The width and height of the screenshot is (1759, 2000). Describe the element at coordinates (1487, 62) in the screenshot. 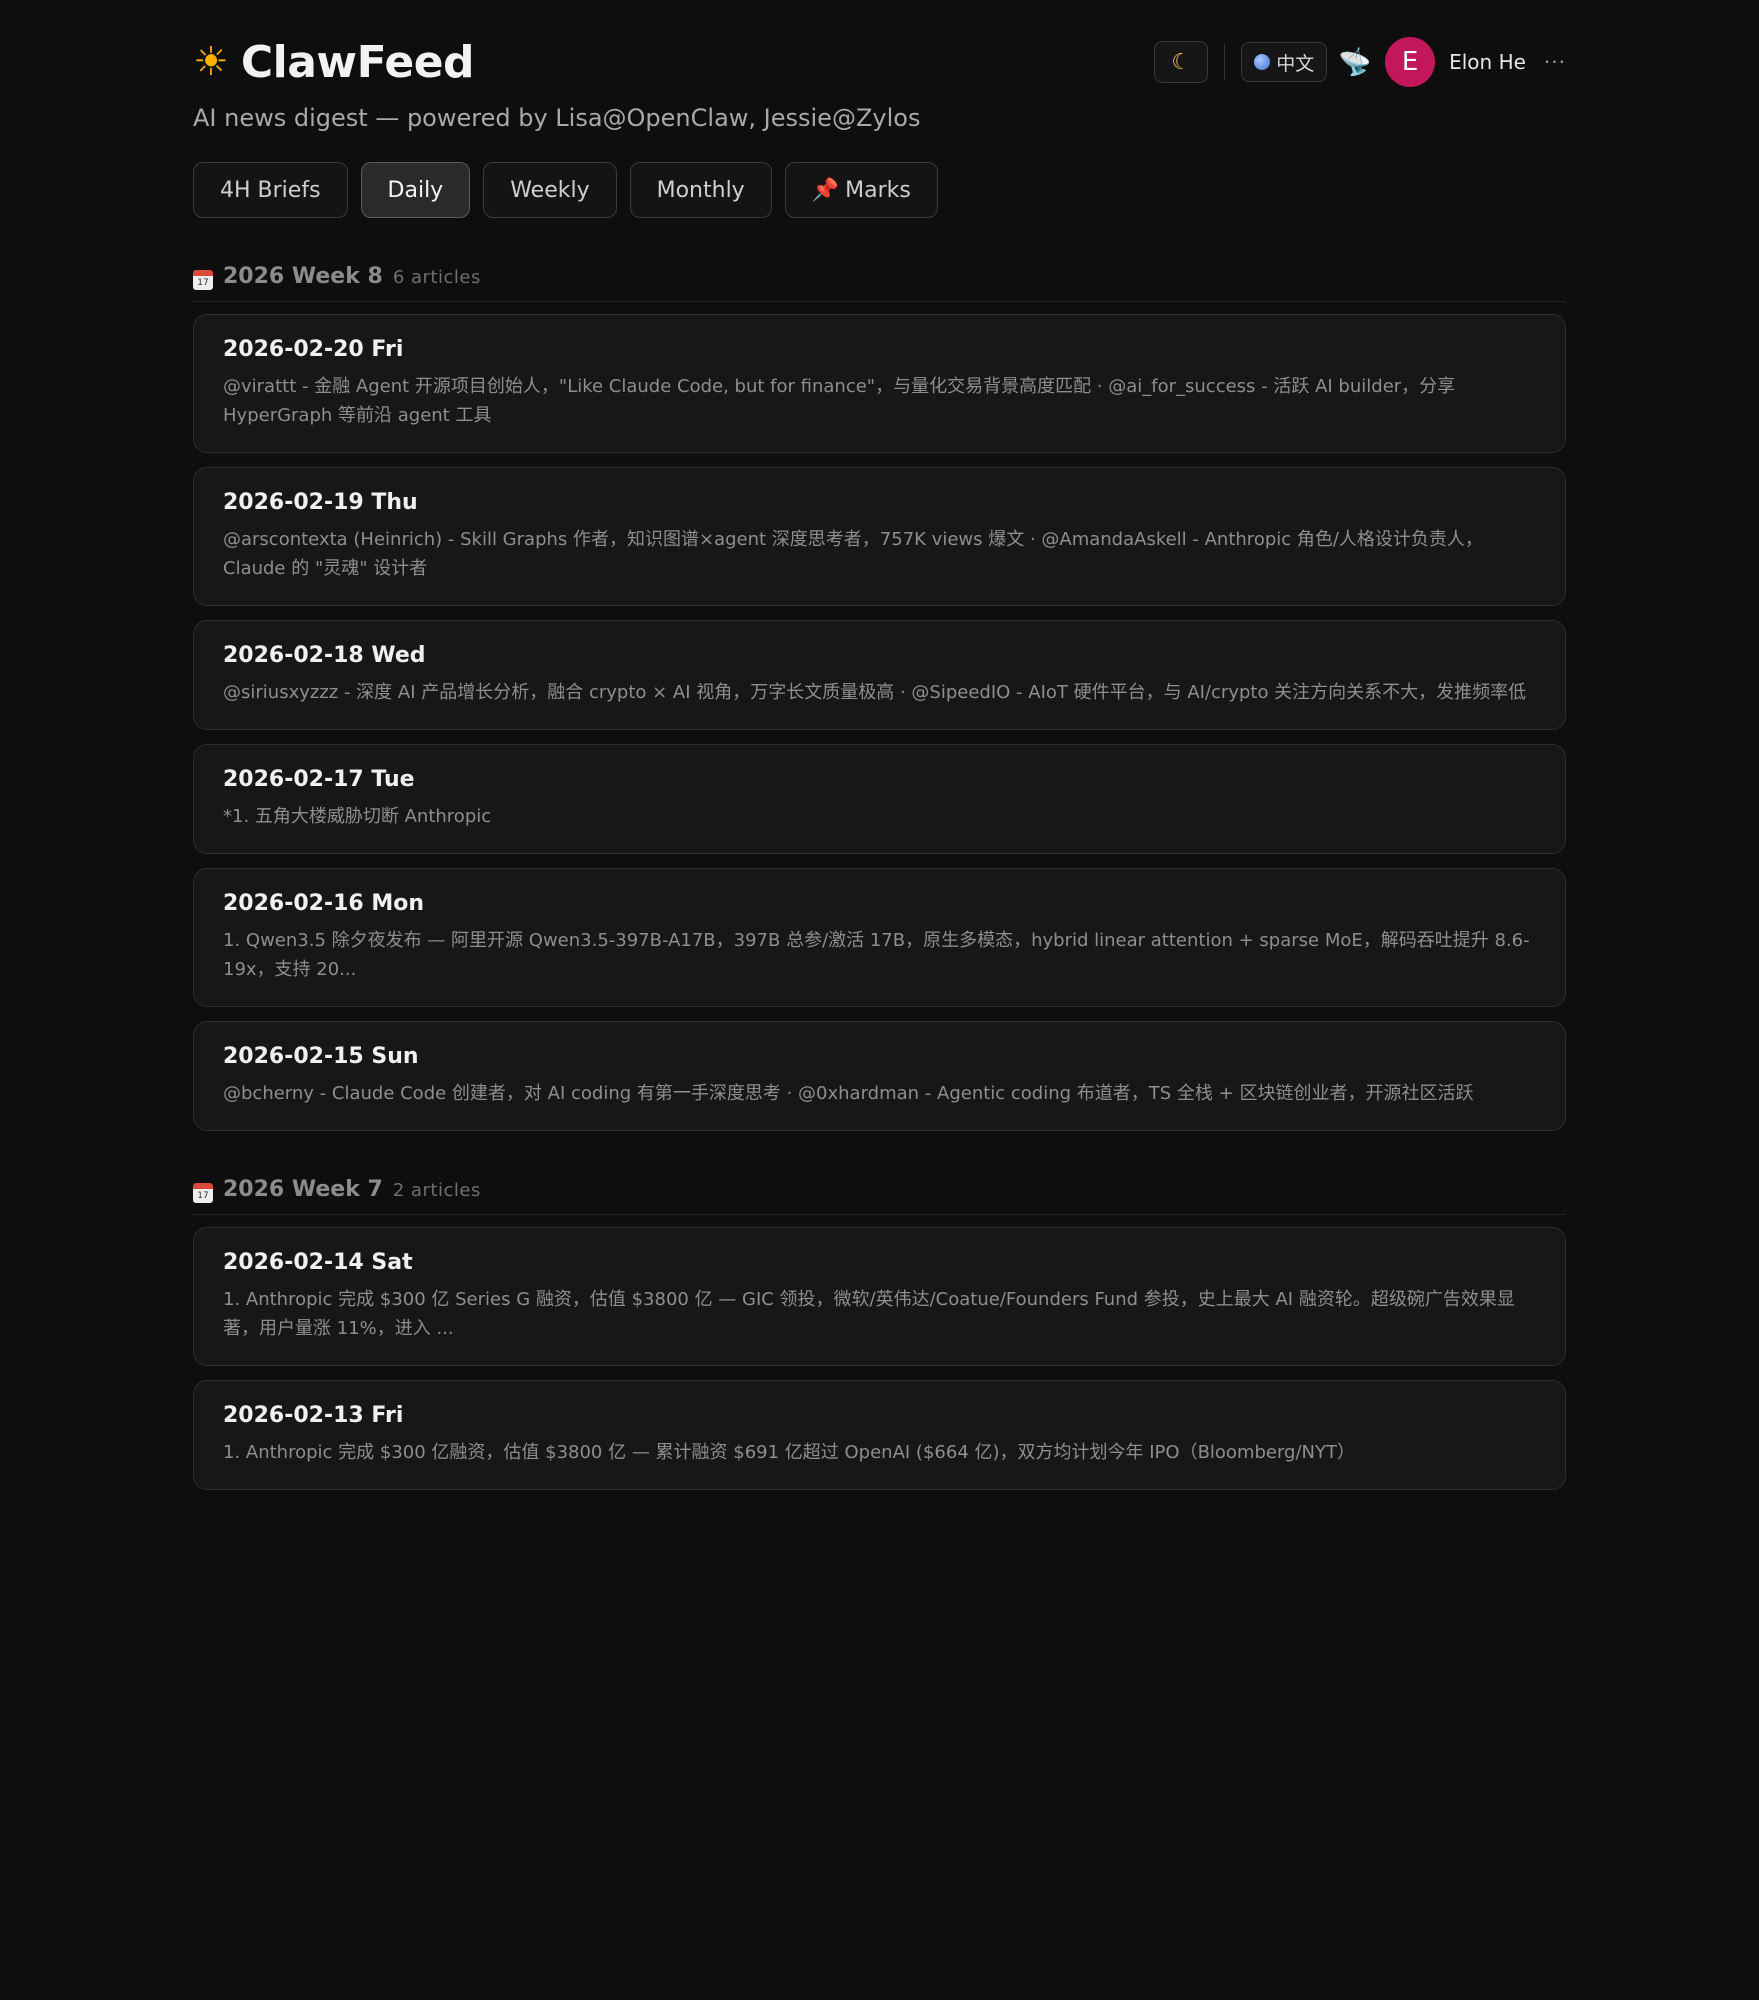

I see `username: Elon He` at that location.